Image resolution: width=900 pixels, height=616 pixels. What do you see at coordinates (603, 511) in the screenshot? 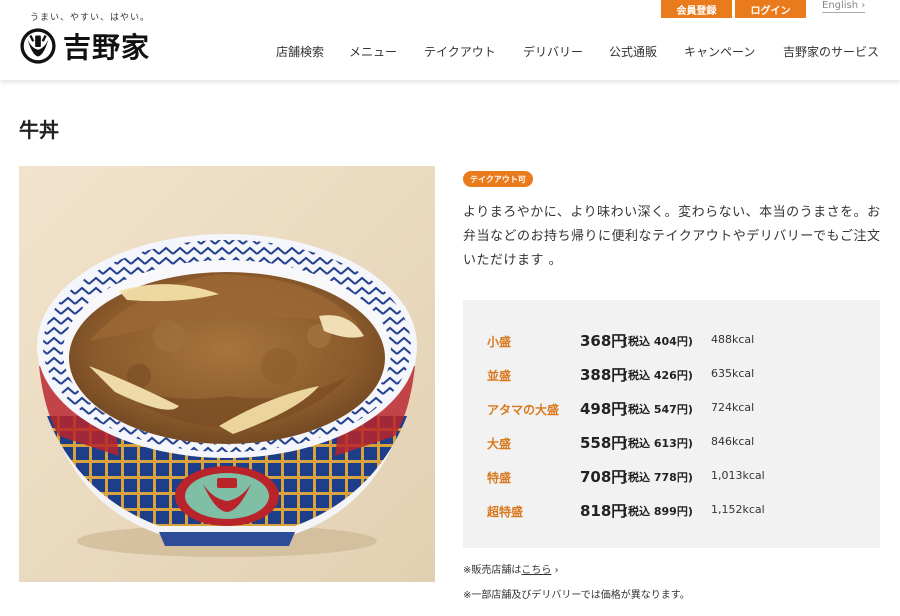
I see `price-value: 818円` at bounding box center [603, 511].